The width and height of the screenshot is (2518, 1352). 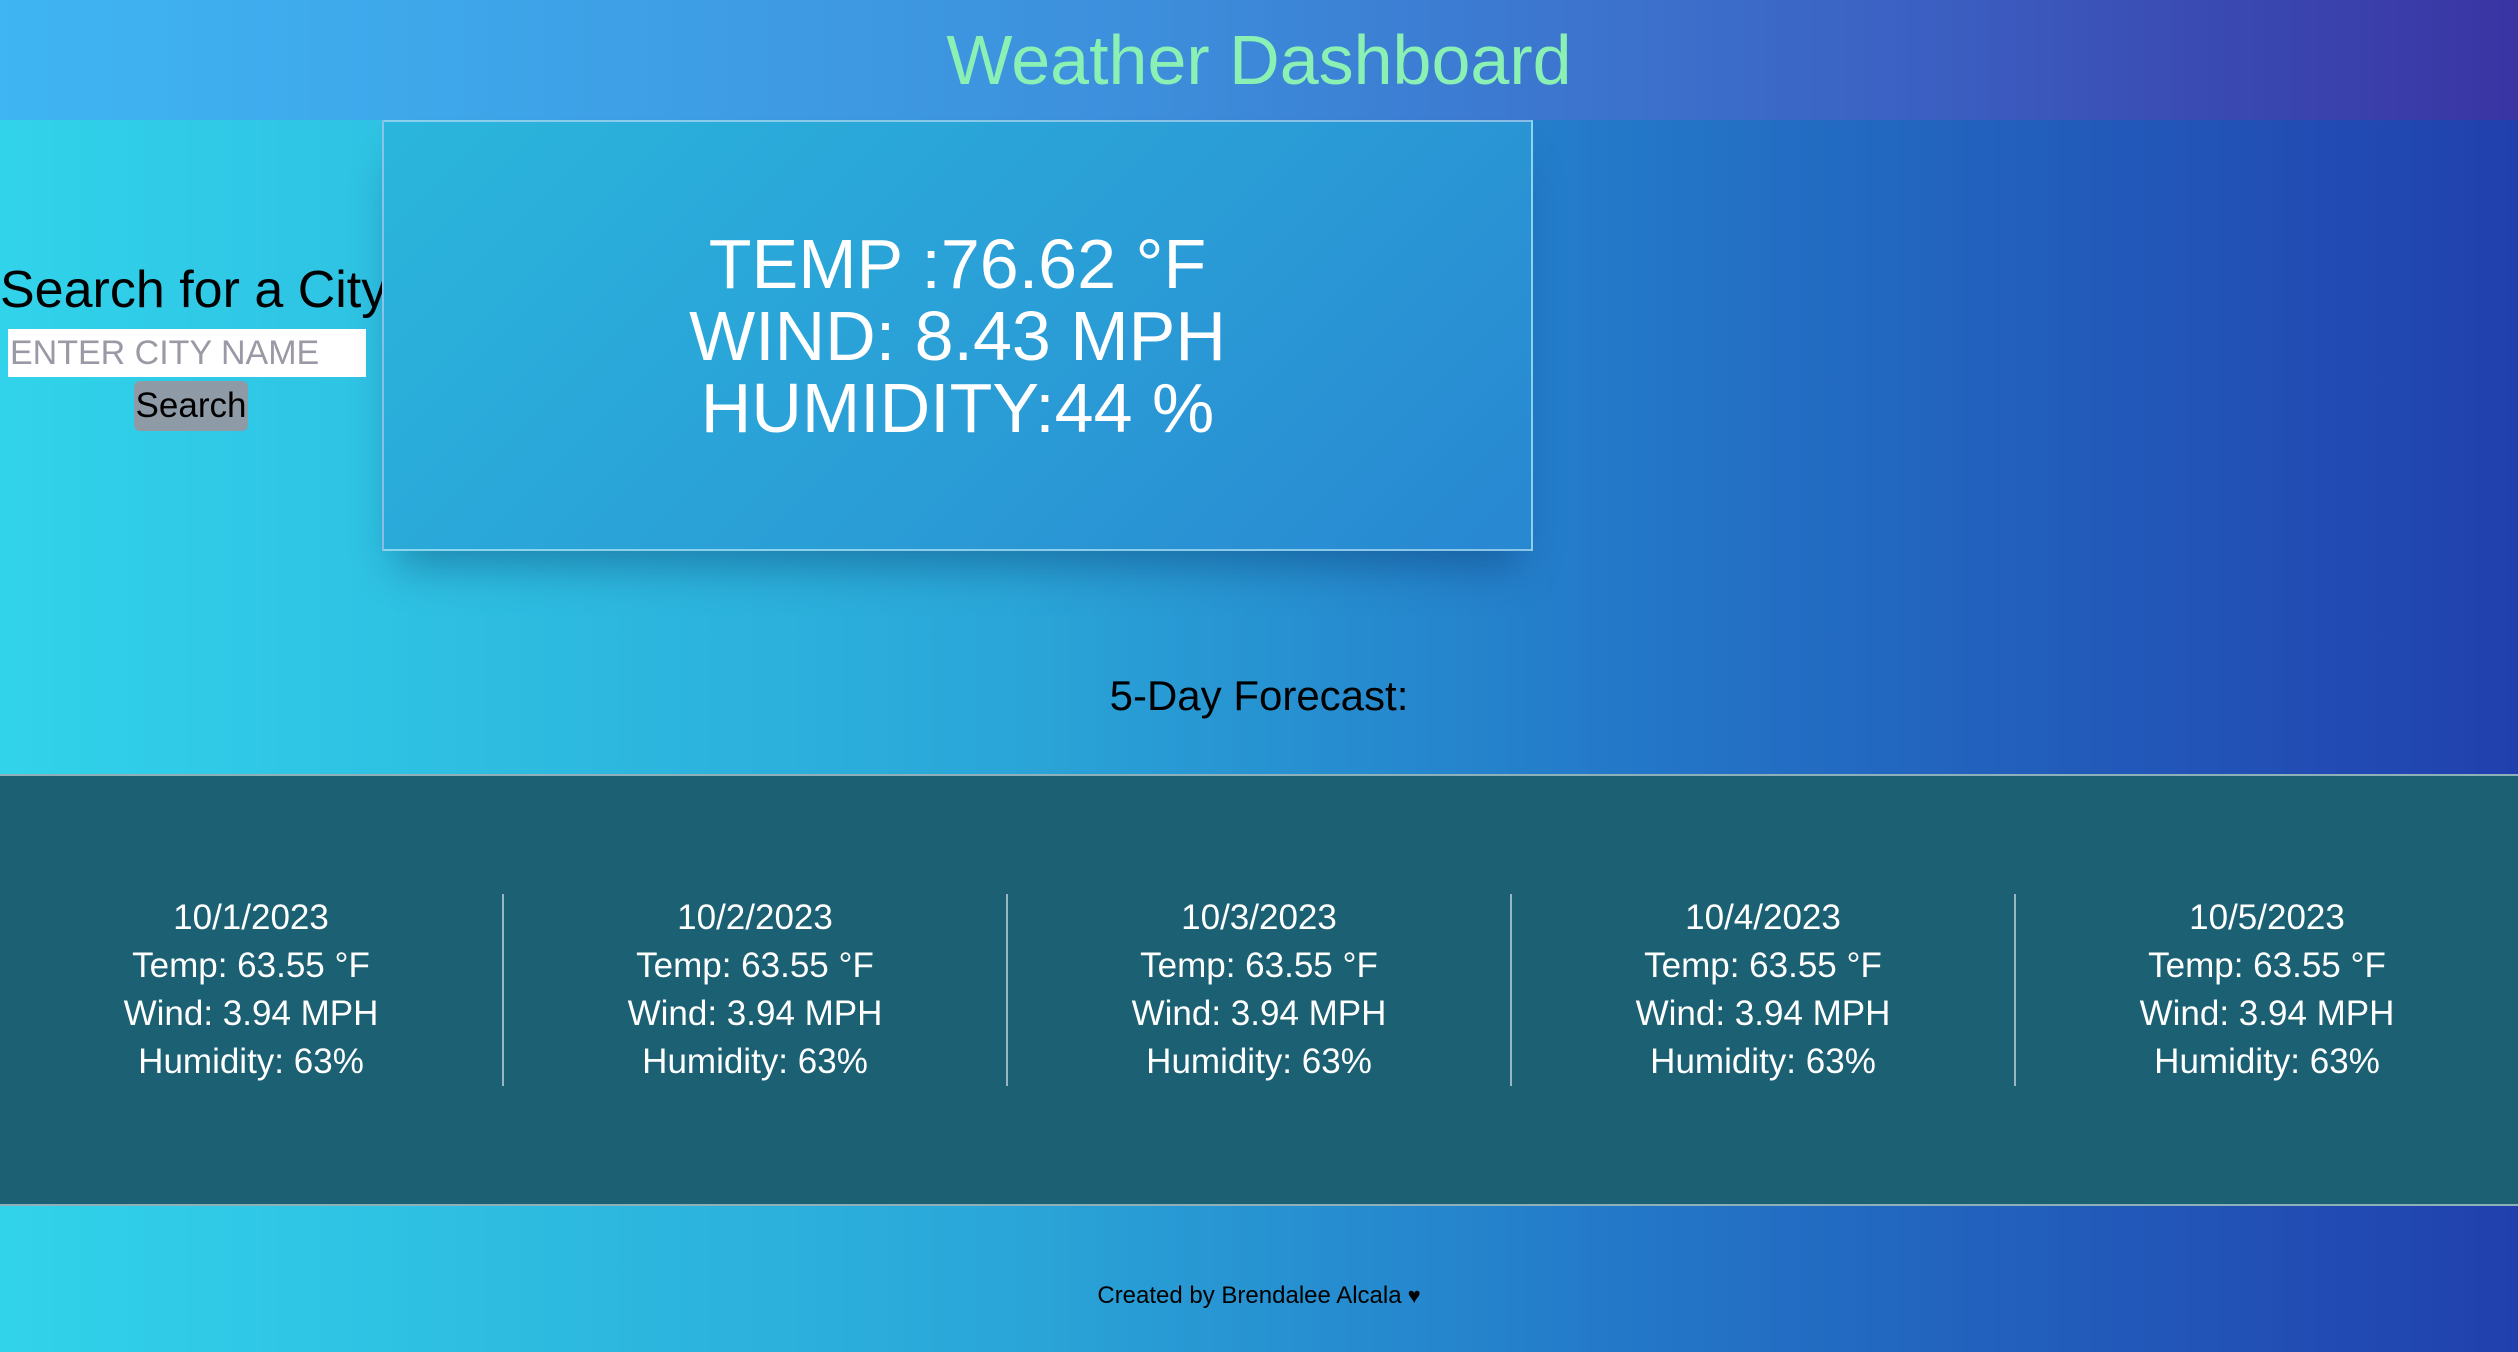 What do you see at coordinates (251, 917) in the screenshot?
I see `forecast-date: 10/1/2023` at bounding box center [251, 917].